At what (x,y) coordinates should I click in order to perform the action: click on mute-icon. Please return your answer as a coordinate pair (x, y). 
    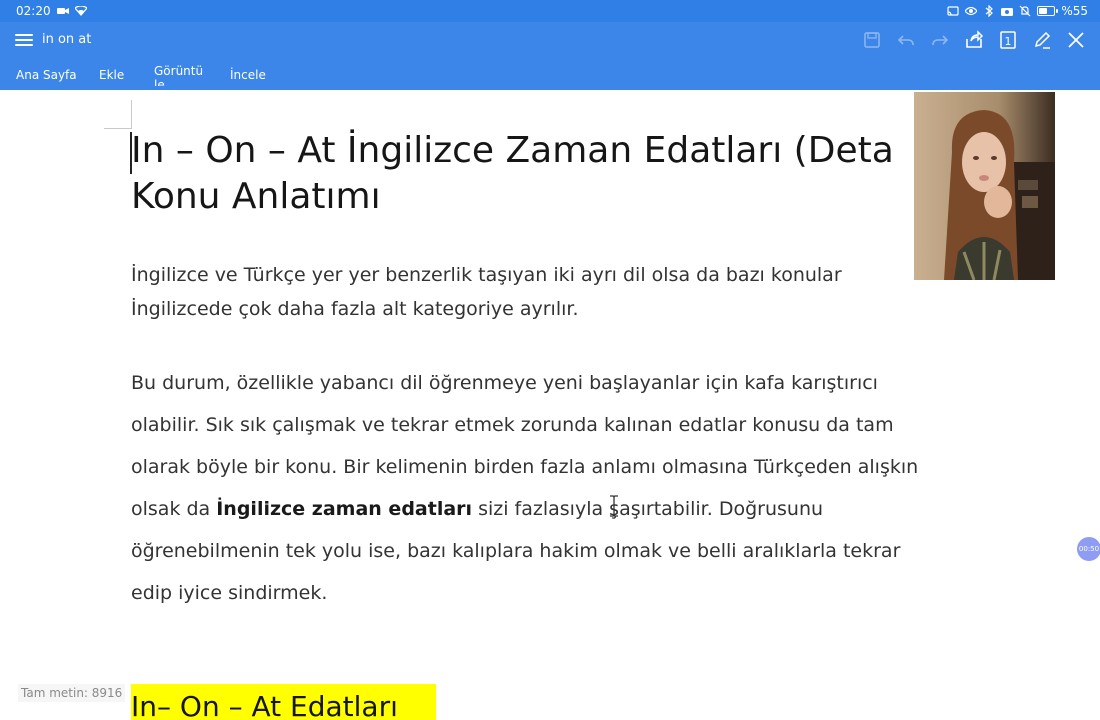
    Looking at the image, I should click on (1025, 11).